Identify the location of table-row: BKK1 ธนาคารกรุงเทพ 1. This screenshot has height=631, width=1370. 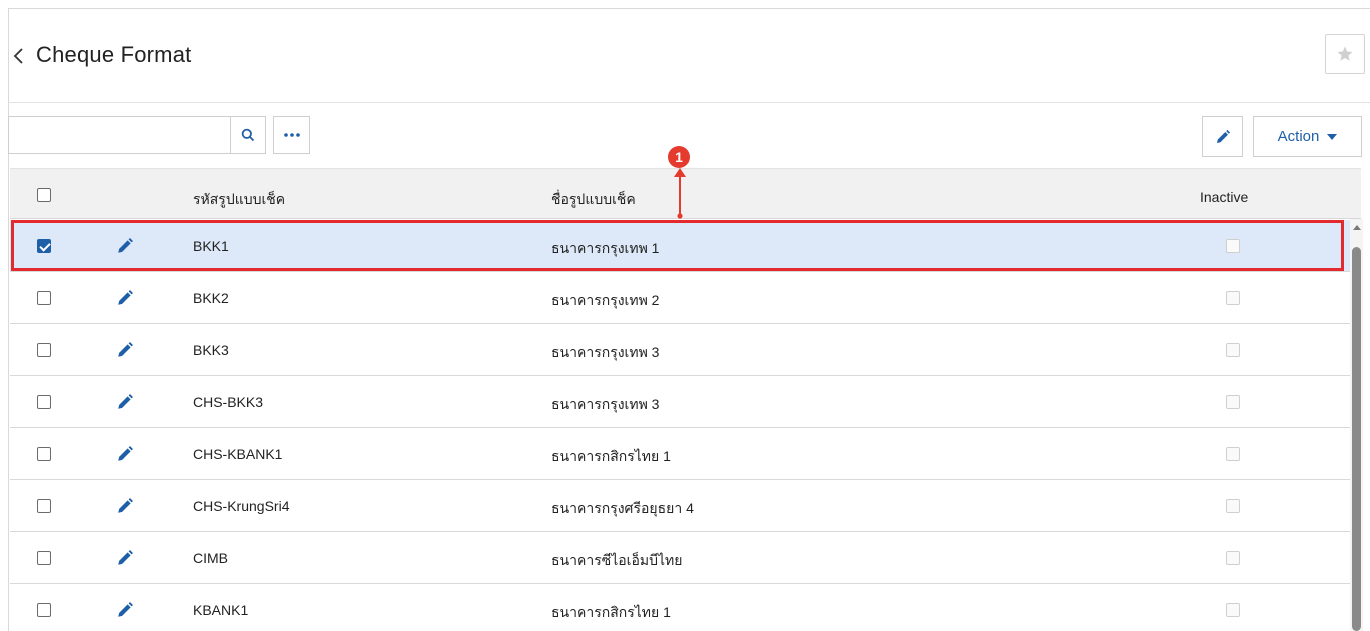
(680, 246).